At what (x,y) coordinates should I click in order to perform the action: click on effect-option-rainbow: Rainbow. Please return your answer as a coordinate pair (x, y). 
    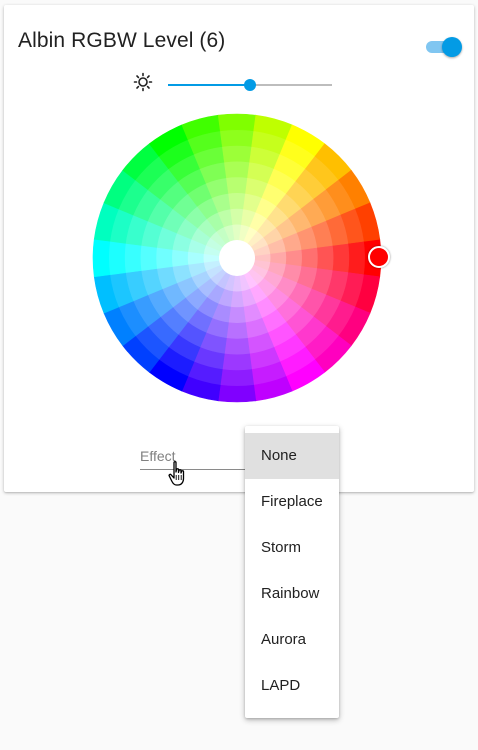
    Looking at the image, I should click on (292, 594).